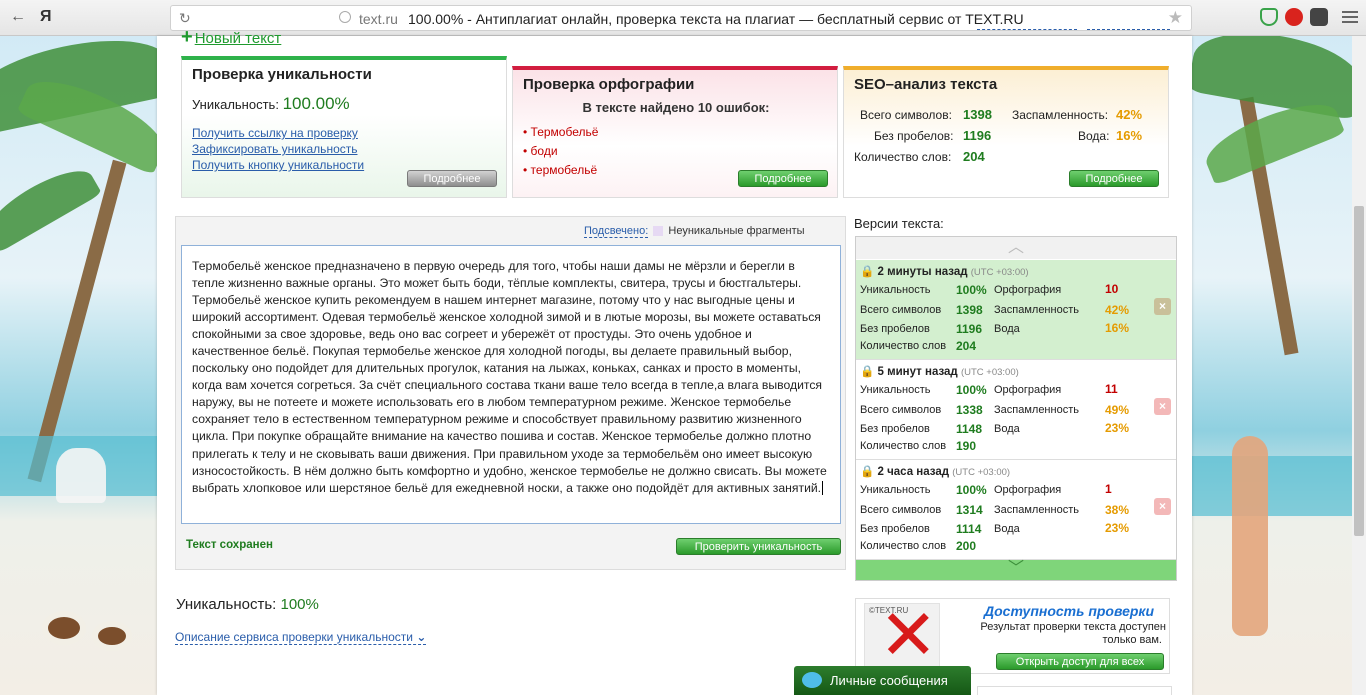  Describe the element at coordinates (913, 472) in the screenshot. I see `version-time: 2 часа назад` at that location.